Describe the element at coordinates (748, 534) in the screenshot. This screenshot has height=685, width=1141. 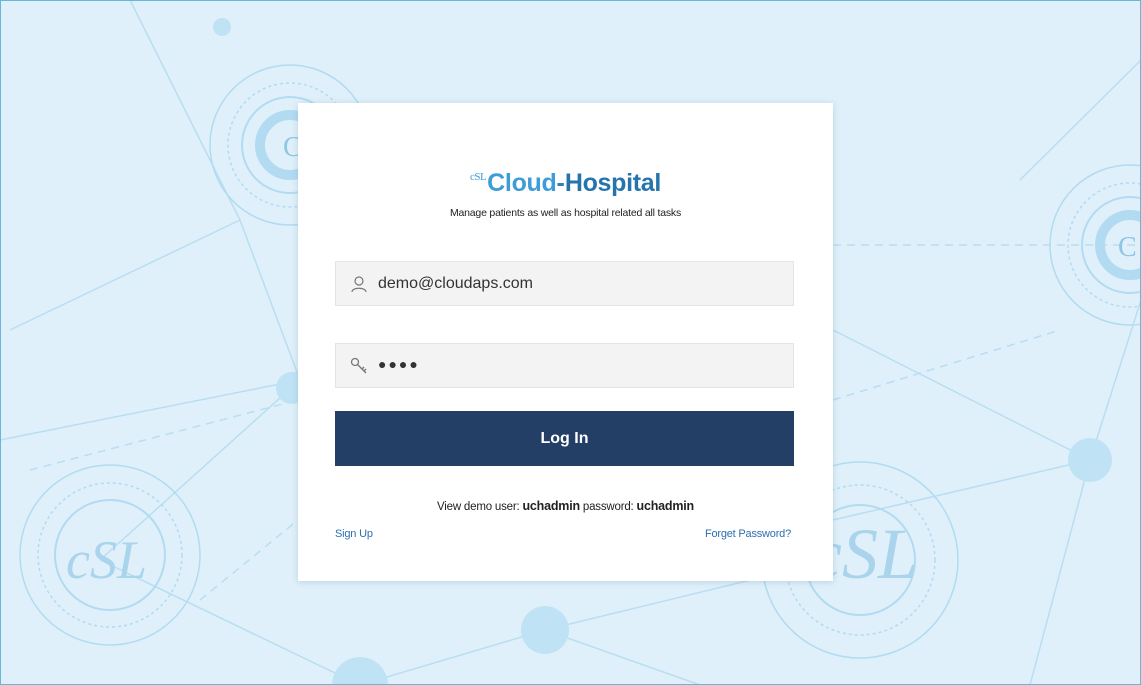
I see `forget-password-link: Forget Password?` at that location.